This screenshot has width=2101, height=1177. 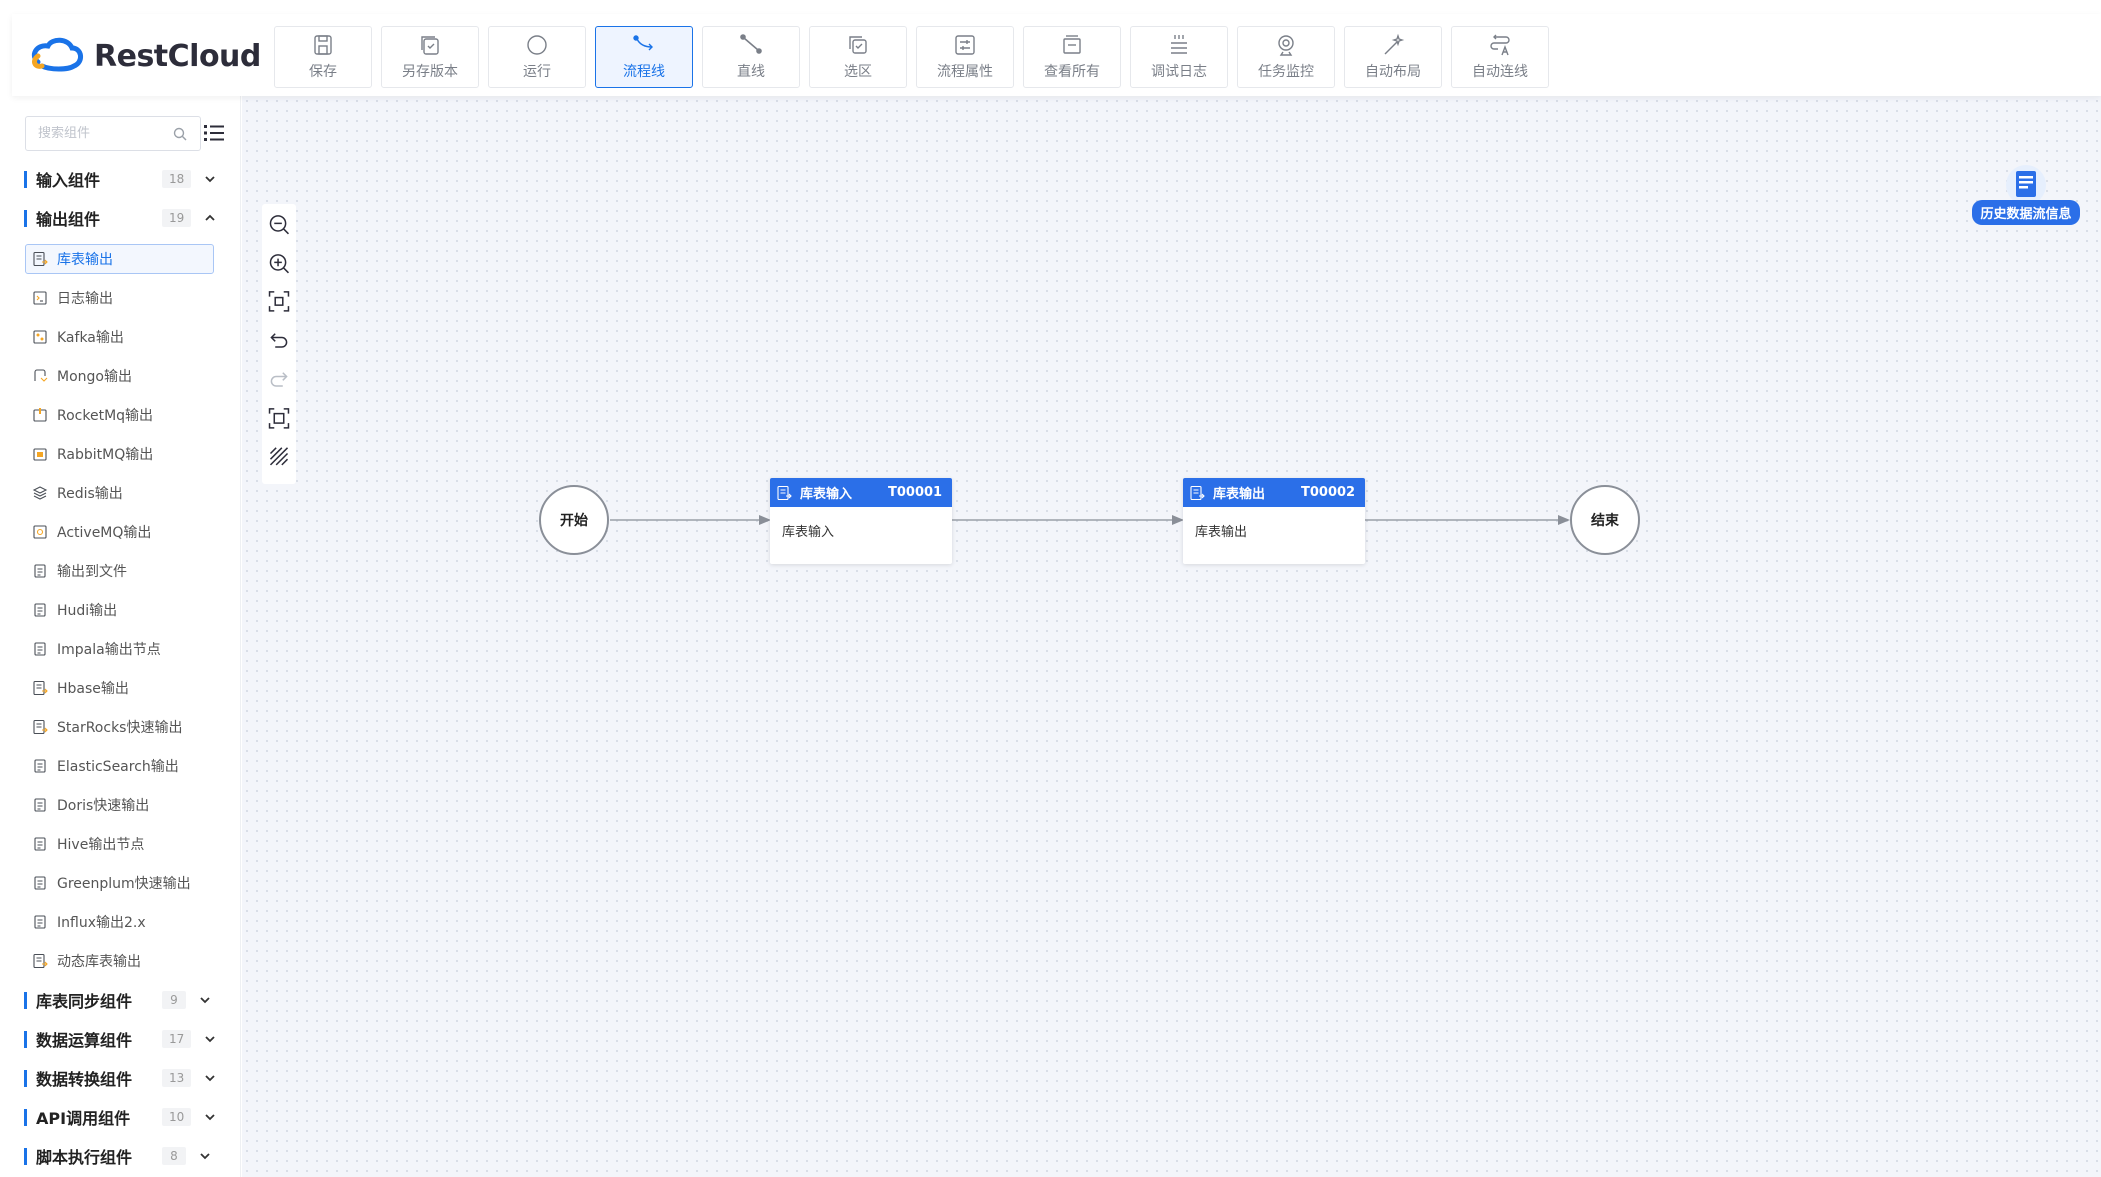 I want to click on group-name: 输出组件, so click(x=68, y=219).